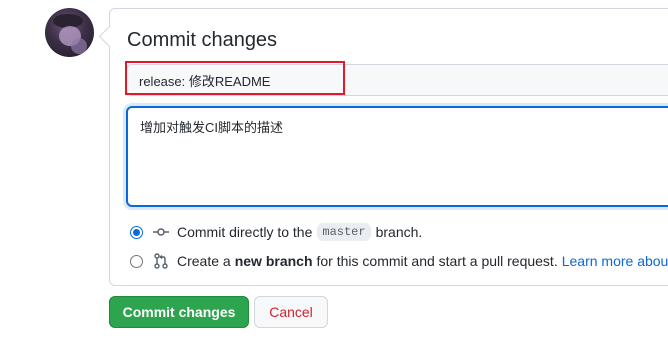 The image size is (668, 357). I want to click on git-commit-icon, so click(161, 232).